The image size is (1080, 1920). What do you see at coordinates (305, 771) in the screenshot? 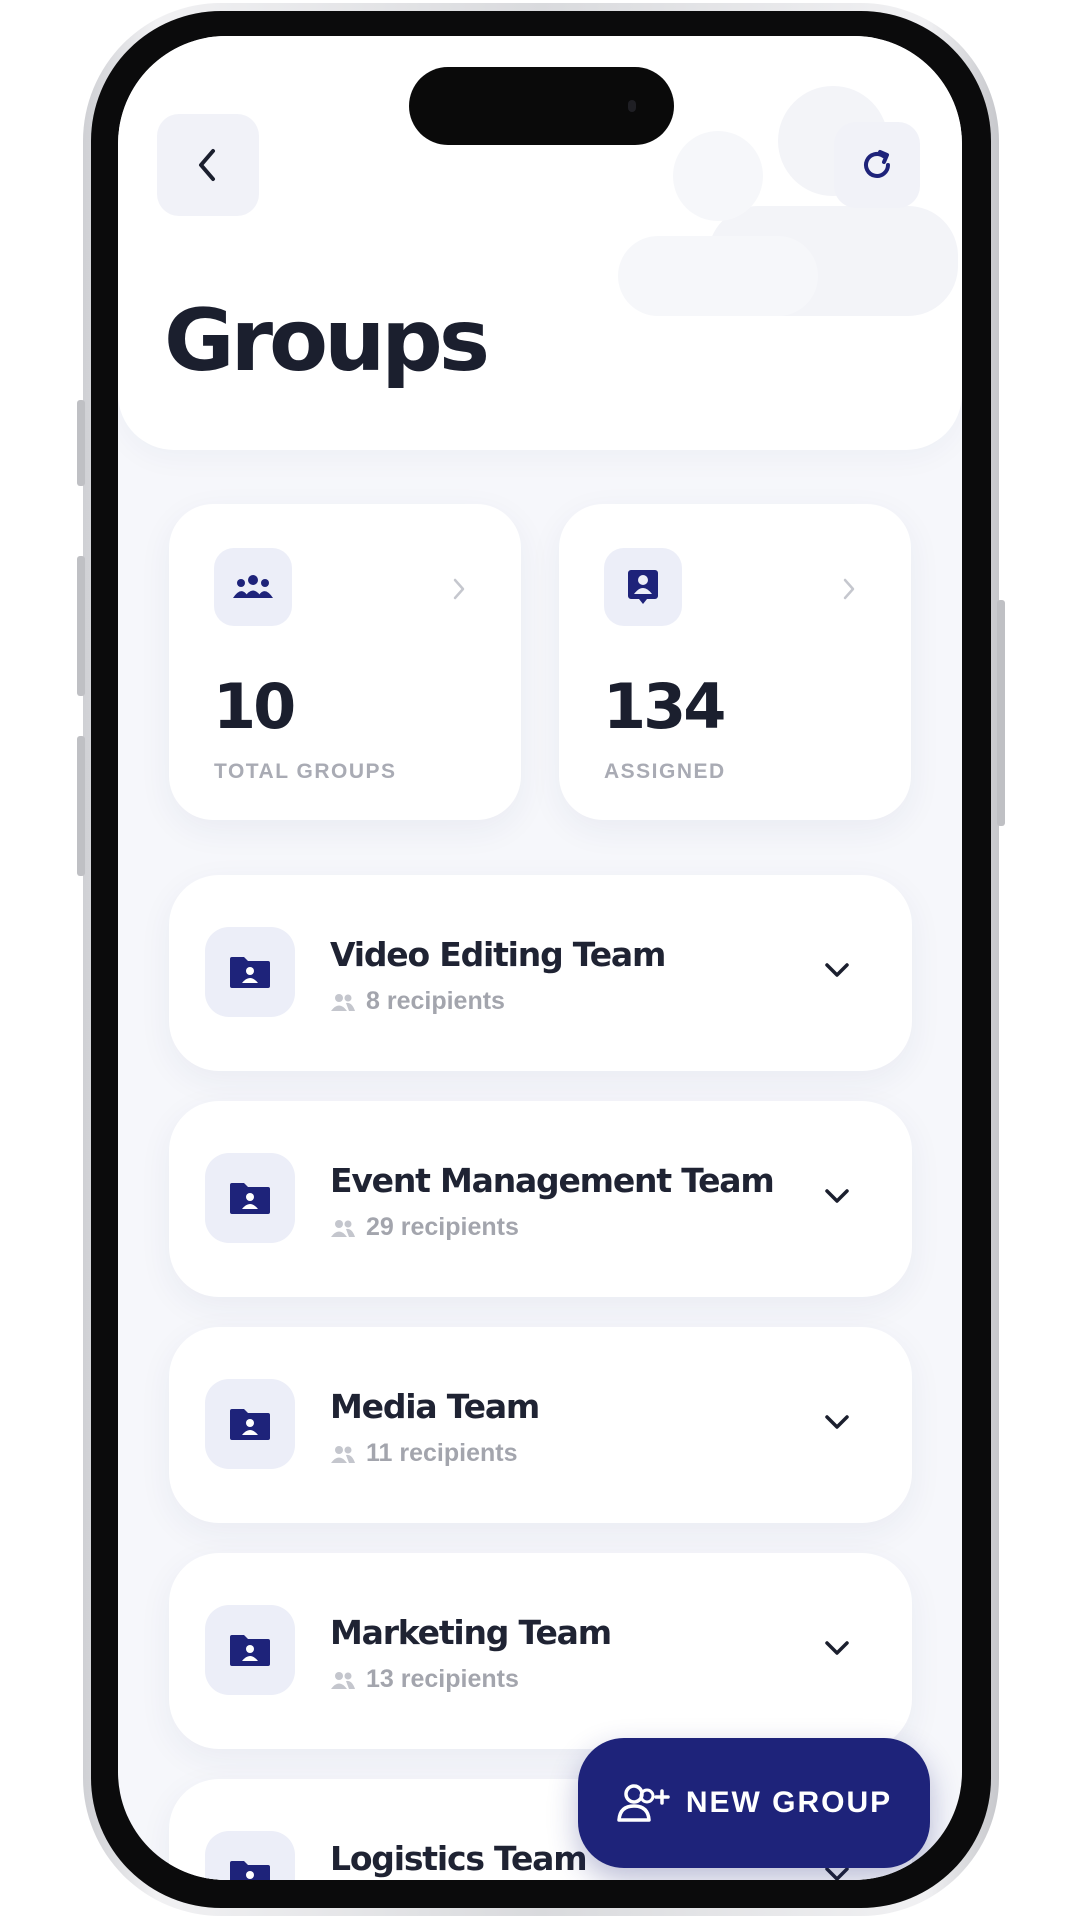
I see `stat-label: TOTAL GROUPS` at bounding box center [305, 771].